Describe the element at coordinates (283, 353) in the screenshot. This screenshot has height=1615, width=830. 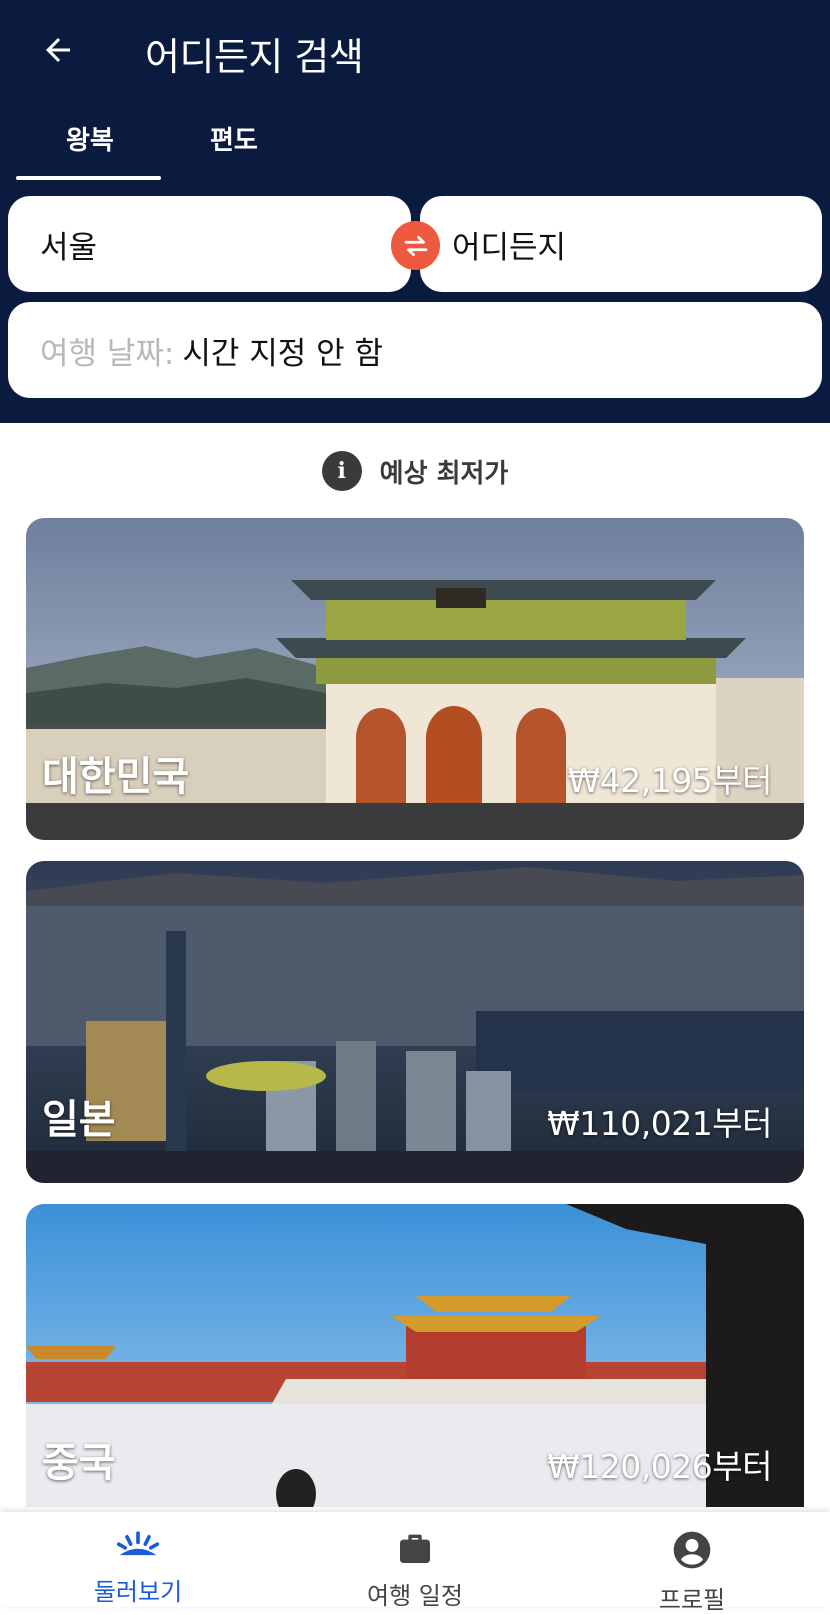
I see `travel-date-value: 시간 지정 안 함` at that location.